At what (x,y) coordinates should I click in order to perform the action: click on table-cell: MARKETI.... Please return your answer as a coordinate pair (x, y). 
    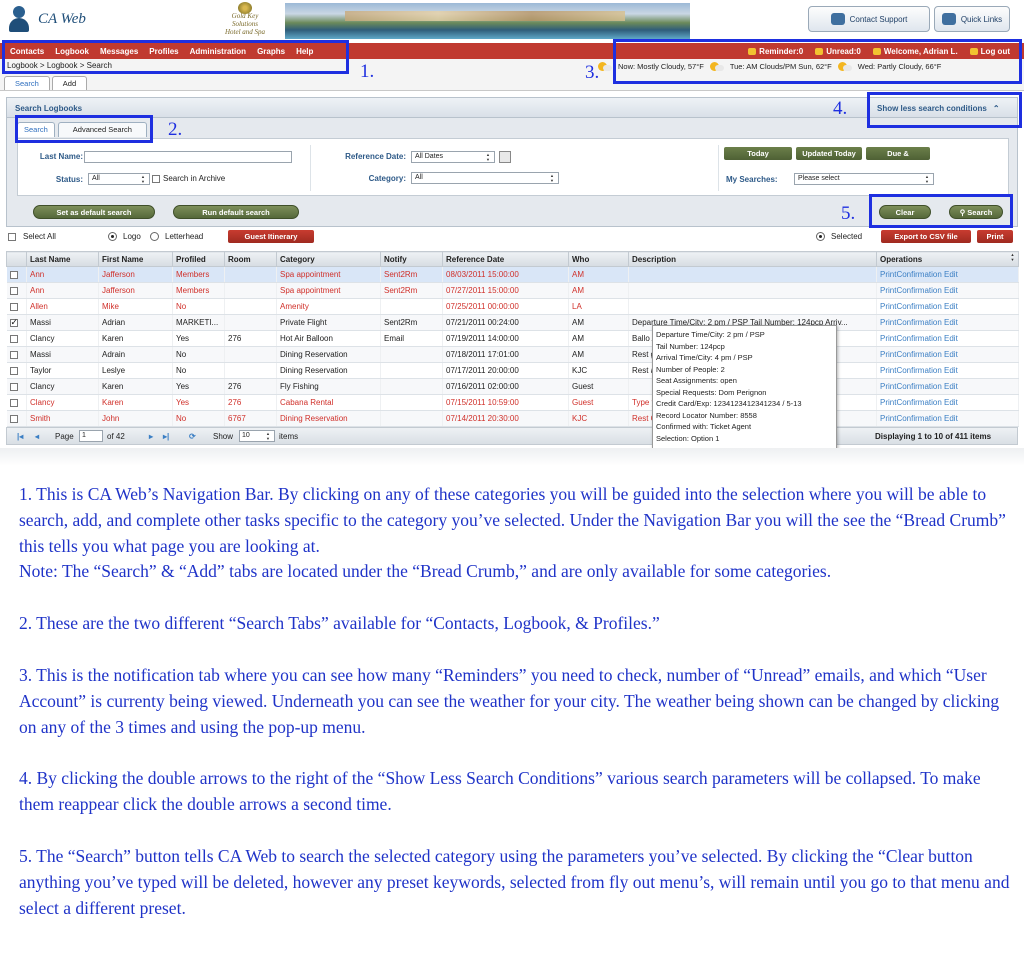
    Looking at the image, I should click on (198, 322).